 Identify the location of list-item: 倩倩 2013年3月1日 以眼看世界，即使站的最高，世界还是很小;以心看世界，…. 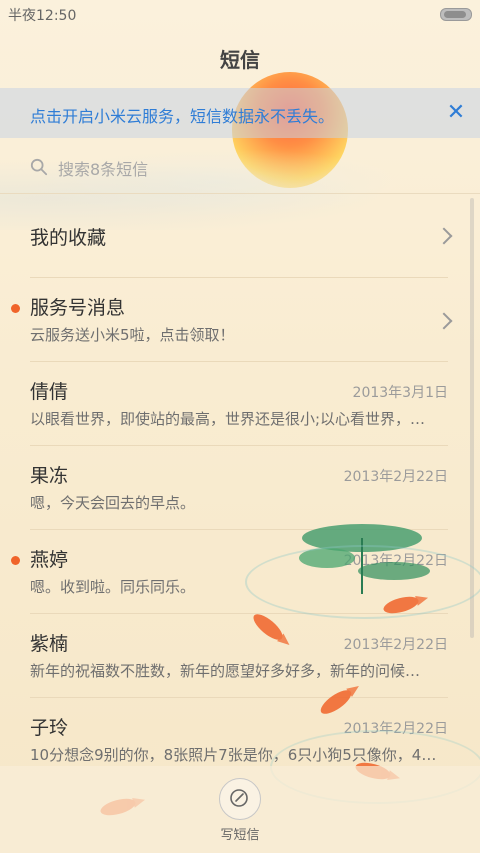
(240, 404).